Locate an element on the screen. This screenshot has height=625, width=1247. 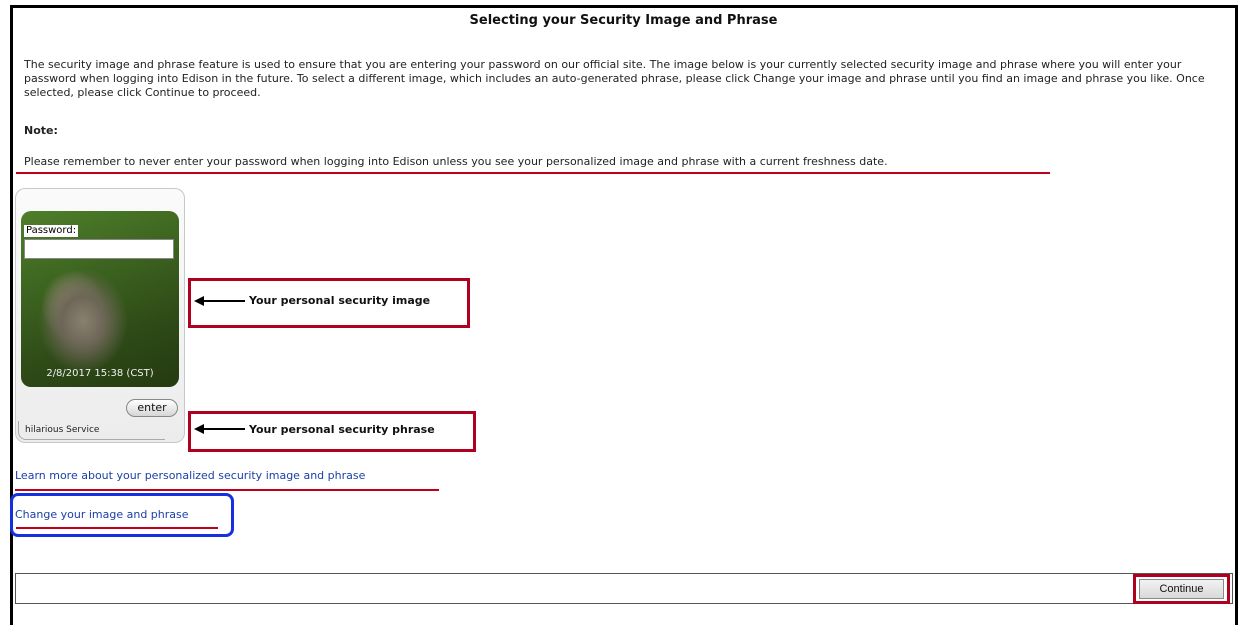
footer-bar is located at coordinates (624, 588).